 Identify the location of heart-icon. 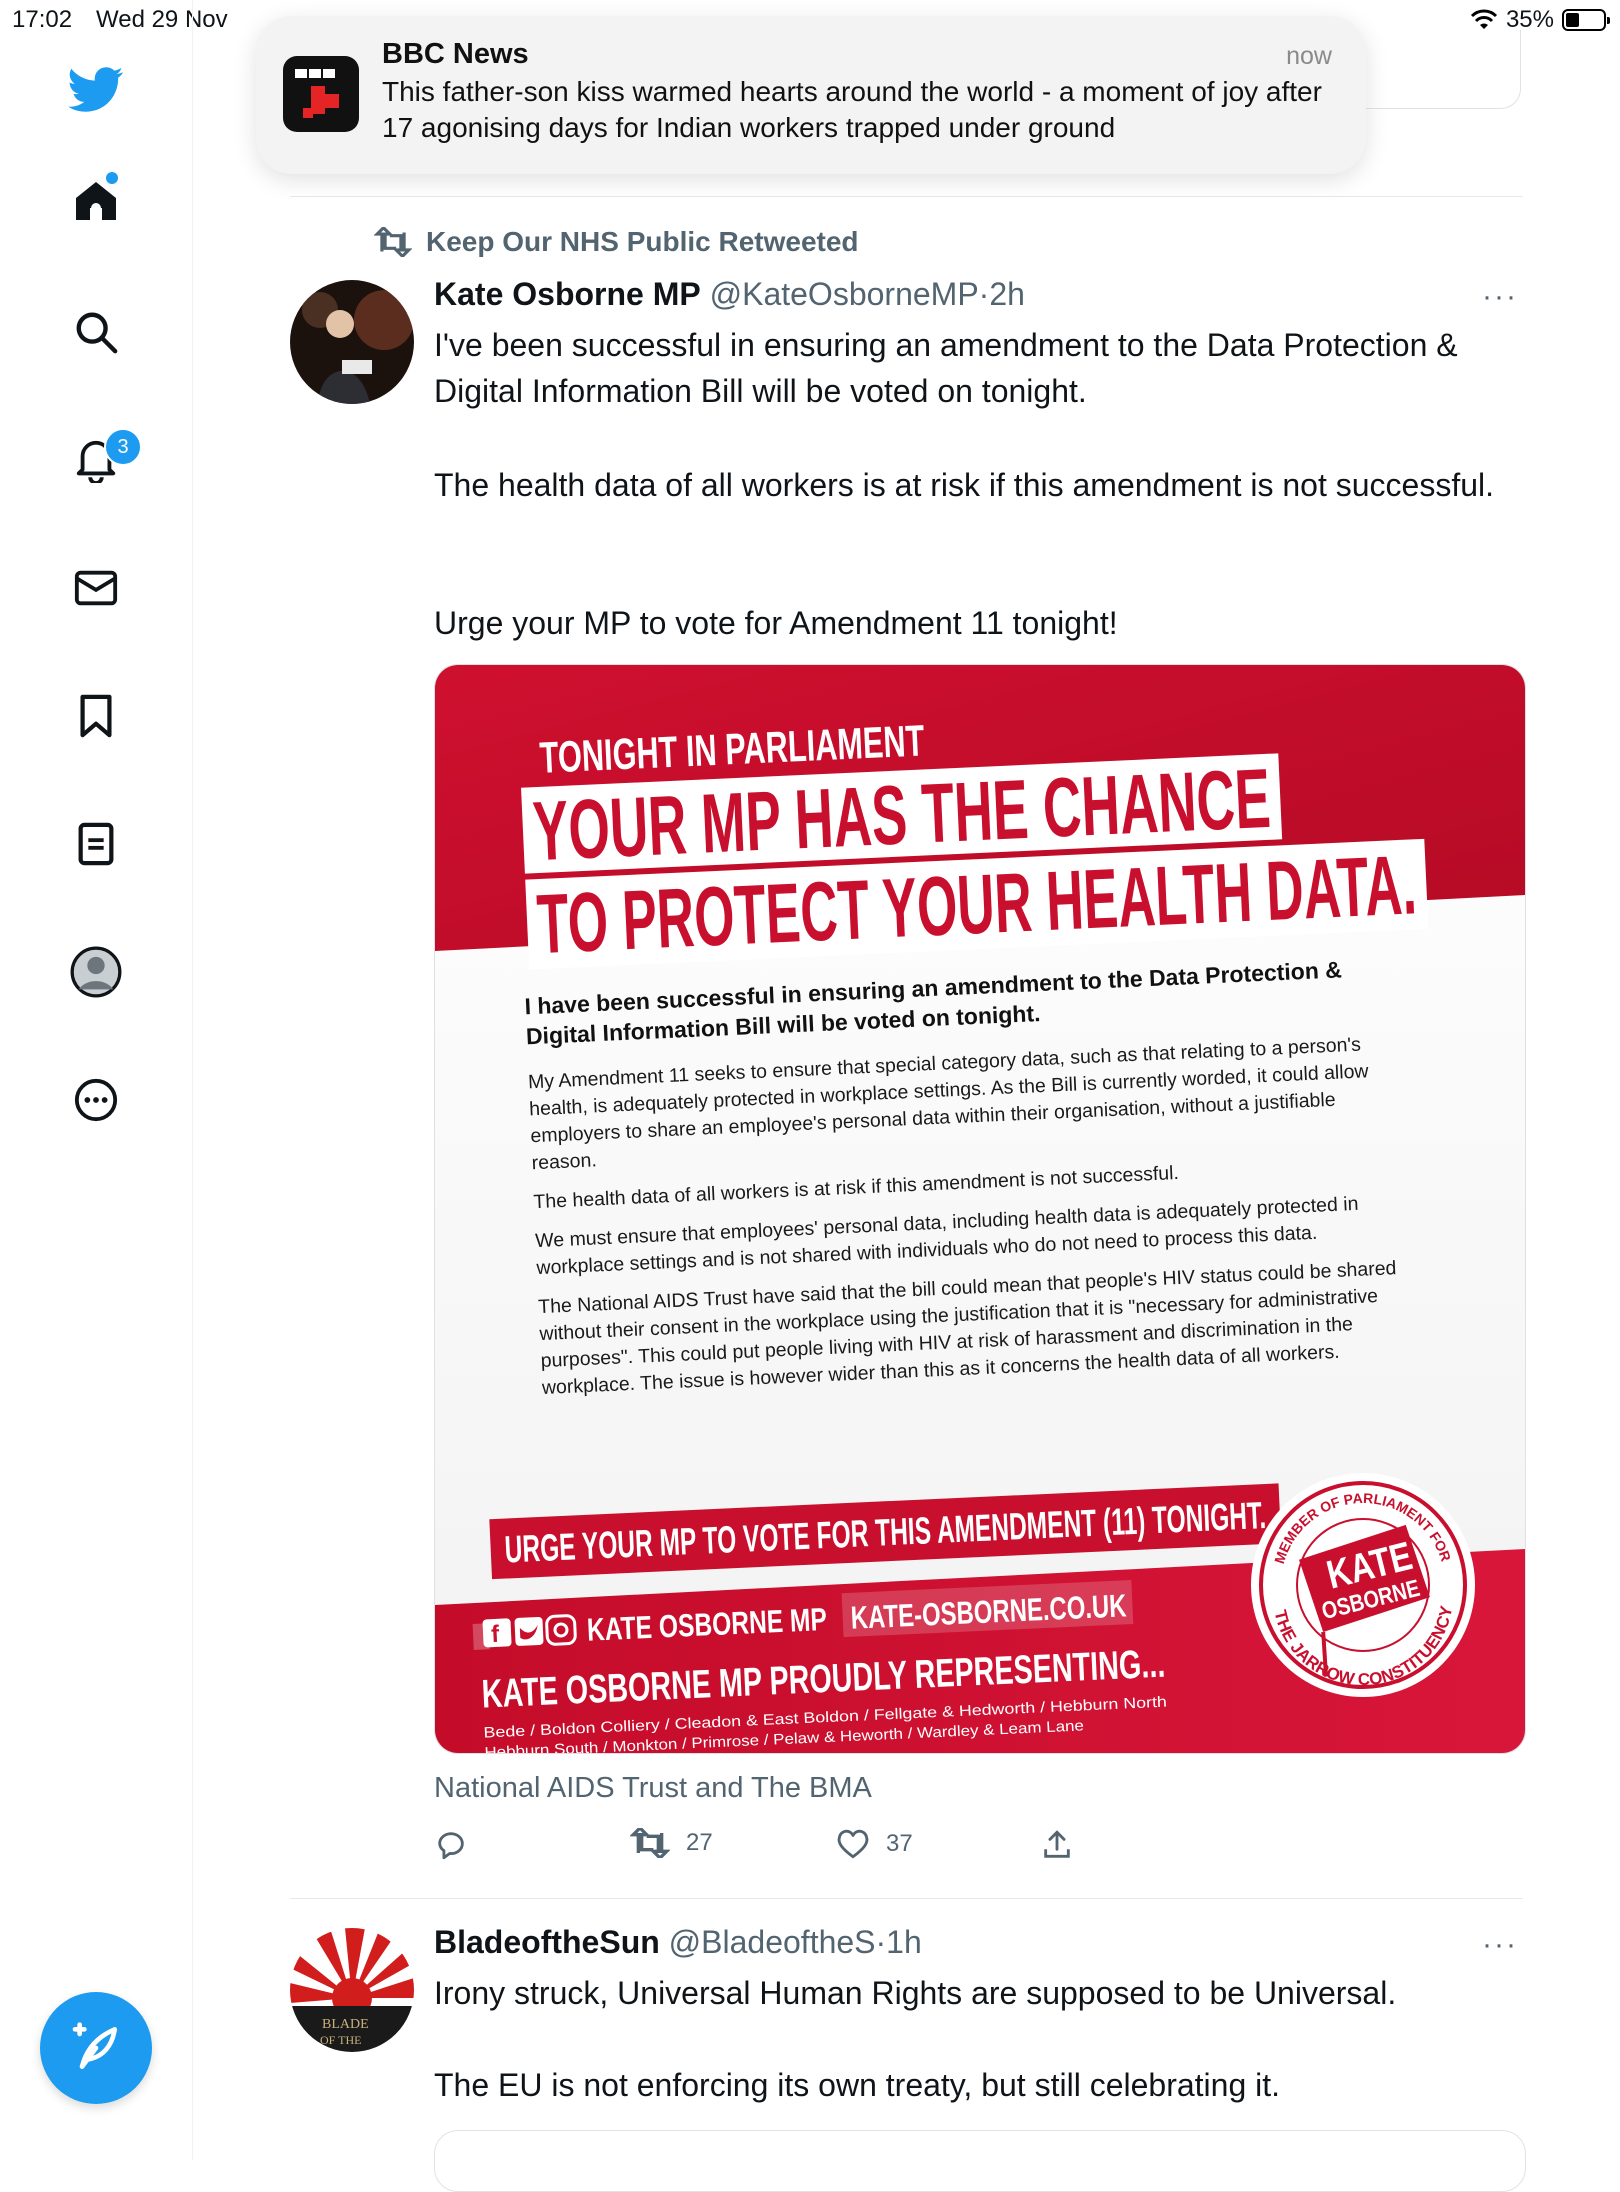
(853, 1844).